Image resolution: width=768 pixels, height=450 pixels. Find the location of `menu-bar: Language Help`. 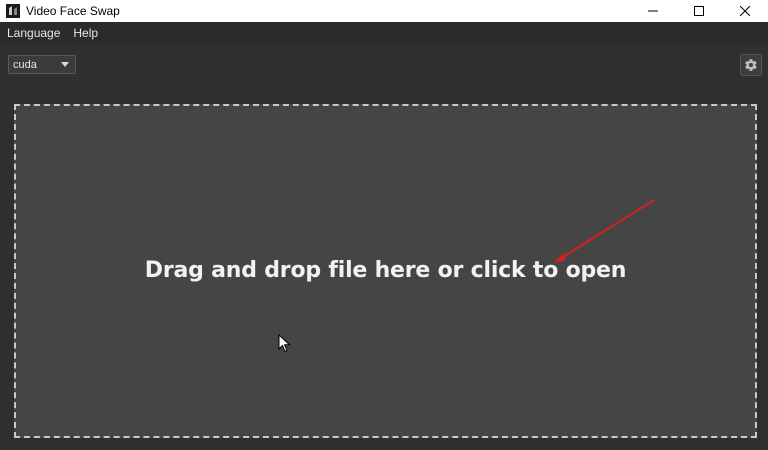

menu-bar: Language Help is located at coordinates (384, 33).